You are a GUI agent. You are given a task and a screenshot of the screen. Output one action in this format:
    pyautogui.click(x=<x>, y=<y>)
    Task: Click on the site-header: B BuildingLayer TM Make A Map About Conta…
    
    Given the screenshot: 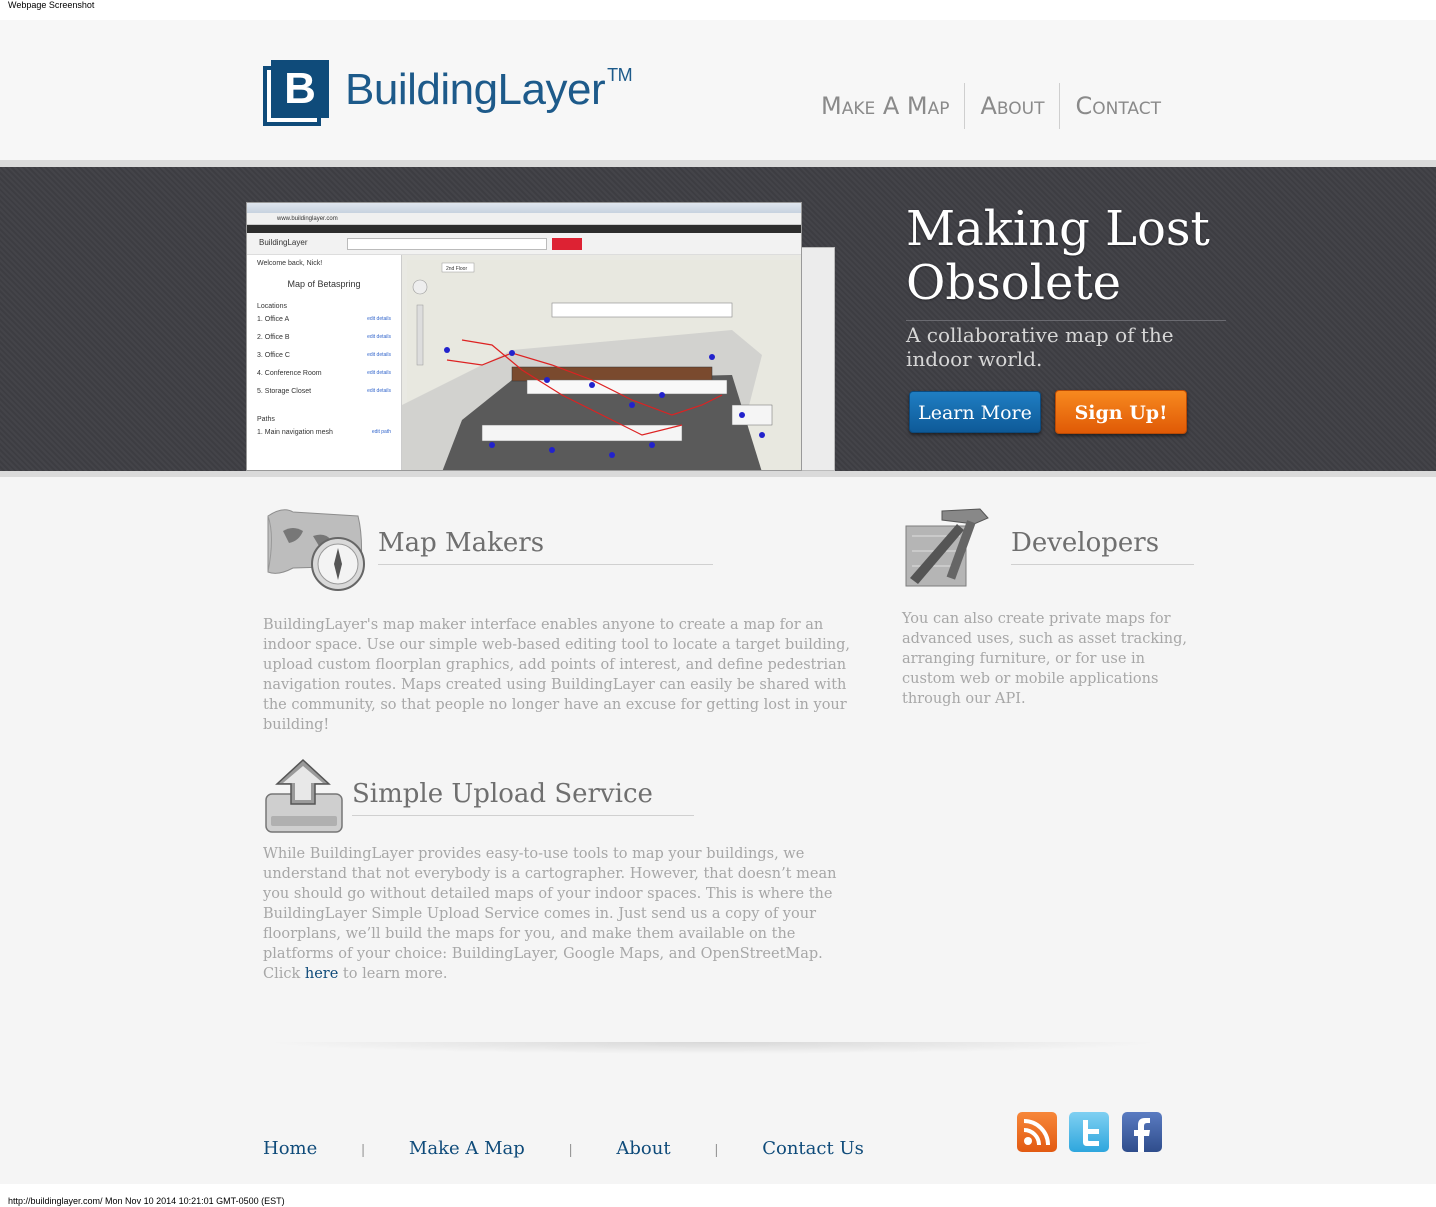 What is the action you would take?
    pyautogui.click(x=718, y=90)
    